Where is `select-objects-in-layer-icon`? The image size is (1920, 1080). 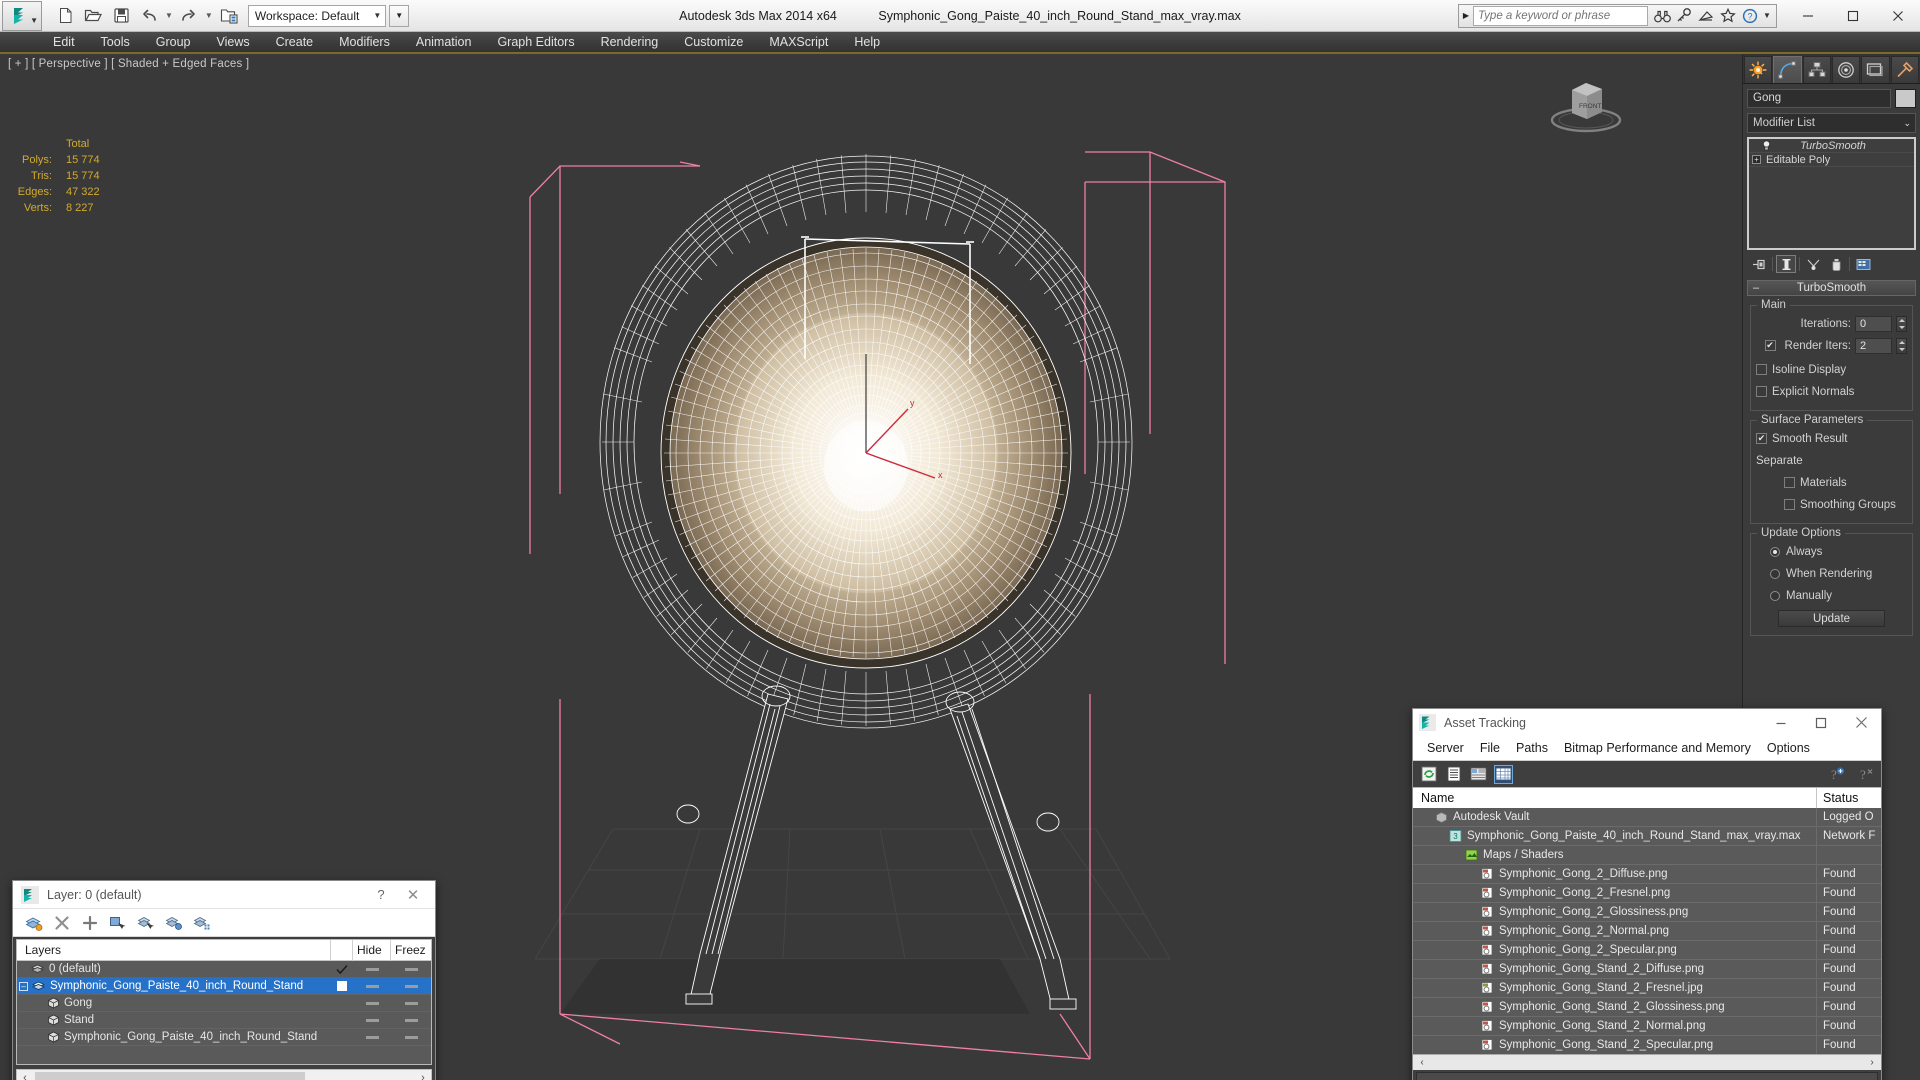 select-objects-in-layer-icon is located at coordinates (118, 923).